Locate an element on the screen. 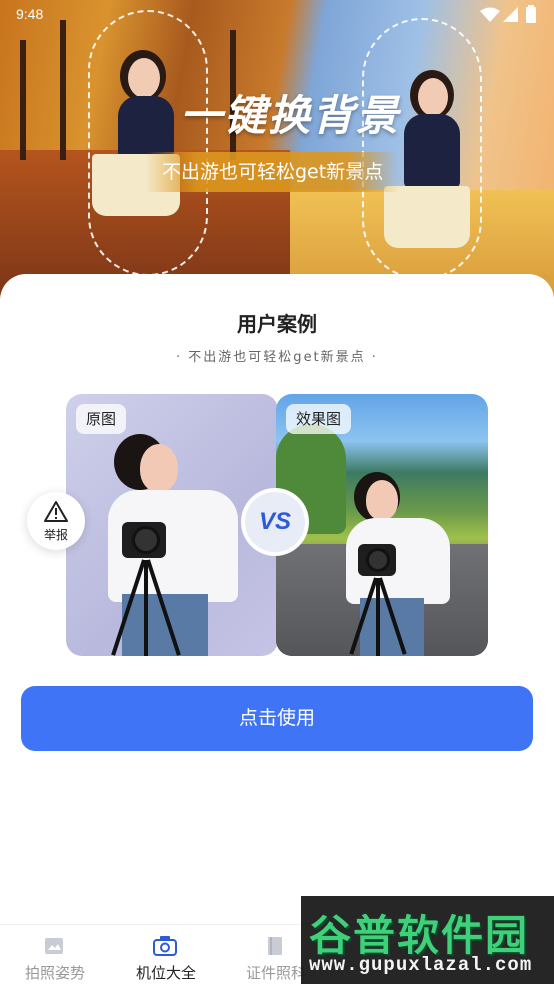  wifi-icon is located at coordinates (490, 14).